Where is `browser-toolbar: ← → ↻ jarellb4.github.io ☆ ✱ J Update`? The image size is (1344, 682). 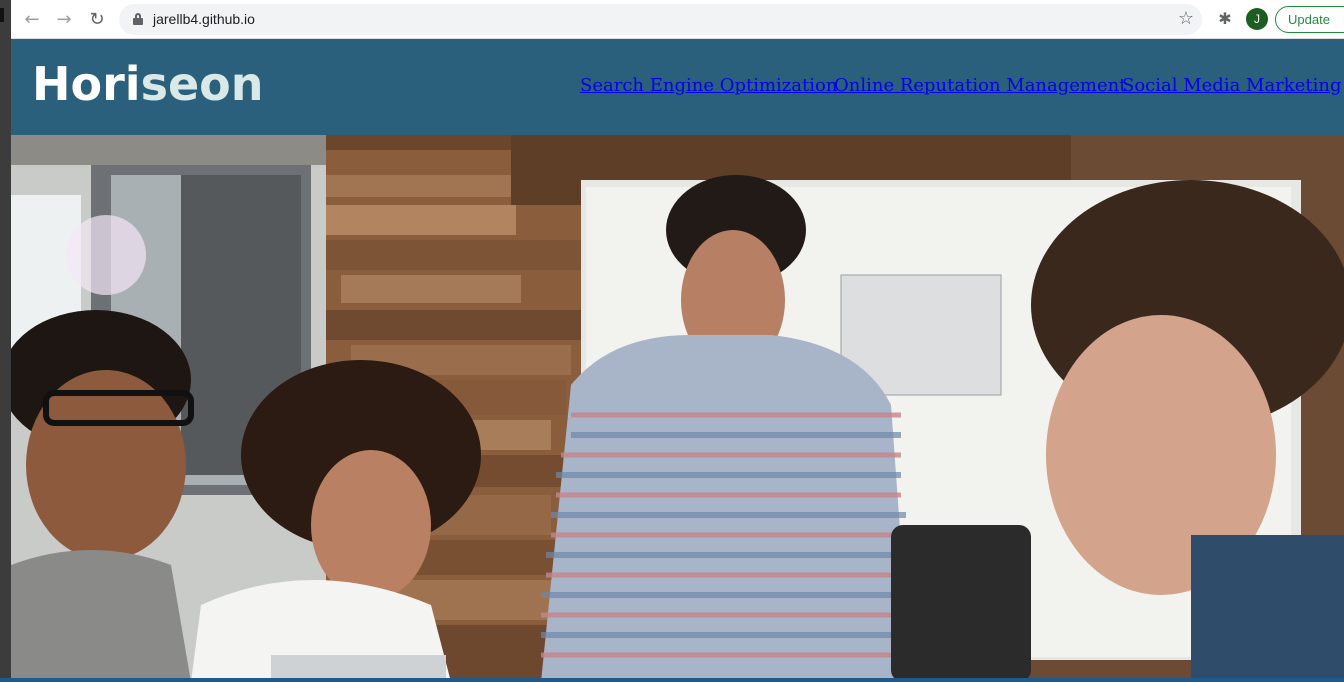
browser-toolbar: ← → ↻ jarellb4.github.io ☆ ✱ J Update is located at coordinates (677, 19).